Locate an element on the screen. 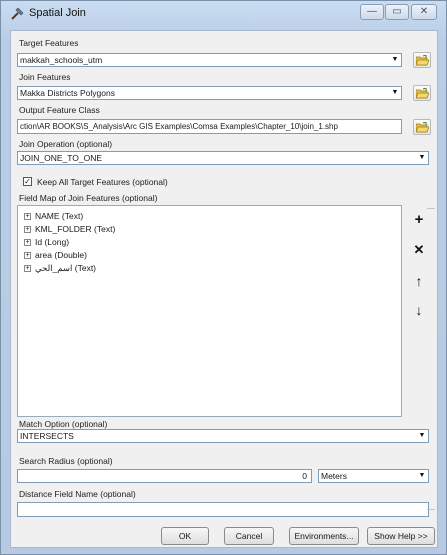 This screenshot has height=555, width=447. close-button: ✕ is located at coordinates (424, 12).